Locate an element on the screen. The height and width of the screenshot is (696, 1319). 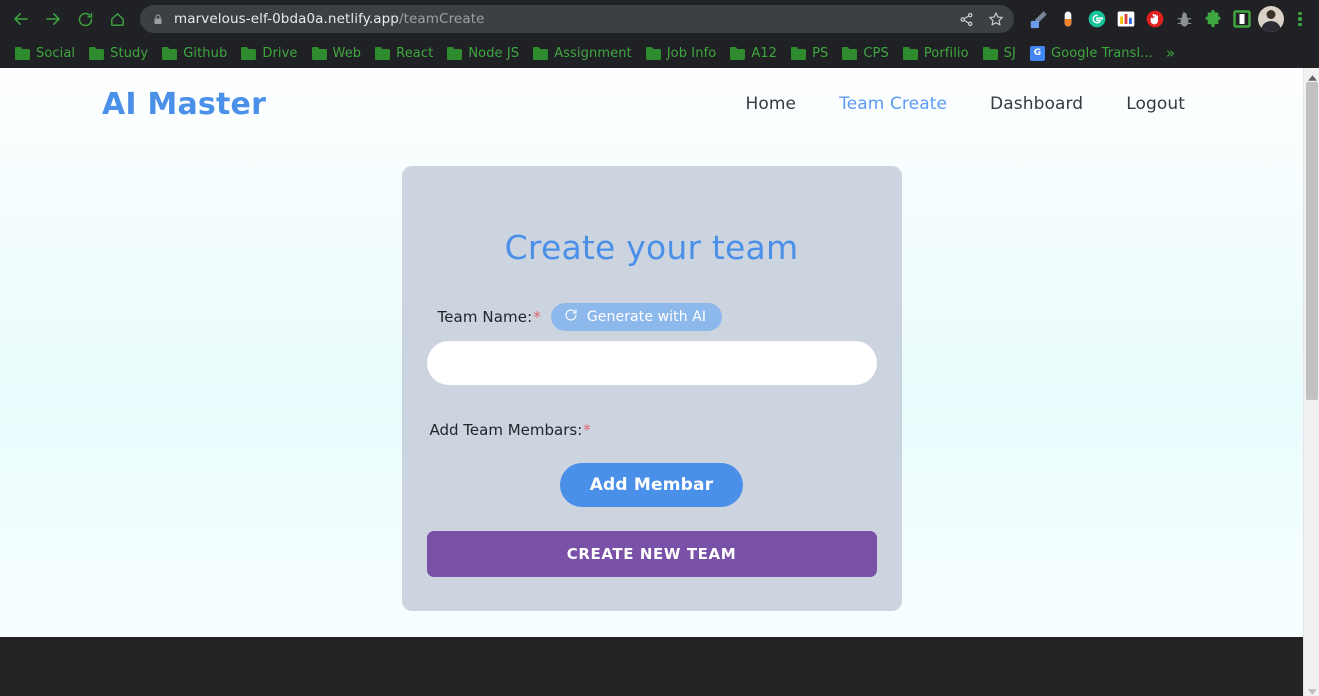
bug-extension-icon is located at coordinates (1184, 19).